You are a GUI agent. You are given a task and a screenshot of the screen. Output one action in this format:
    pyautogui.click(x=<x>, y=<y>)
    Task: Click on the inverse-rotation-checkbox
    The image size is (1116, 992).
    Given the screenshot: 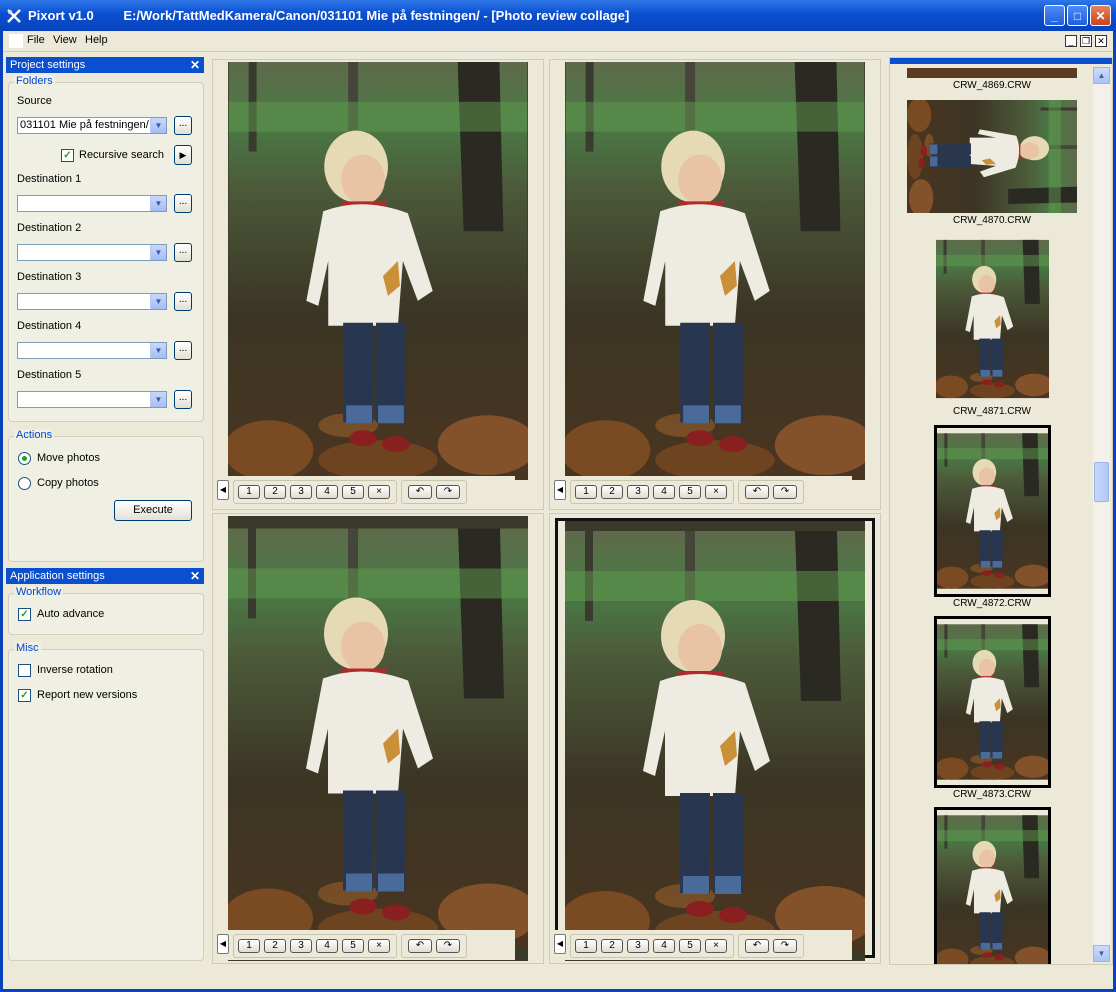 What is the action you would take?
    pyautogui.click(x=24, y=670)
    